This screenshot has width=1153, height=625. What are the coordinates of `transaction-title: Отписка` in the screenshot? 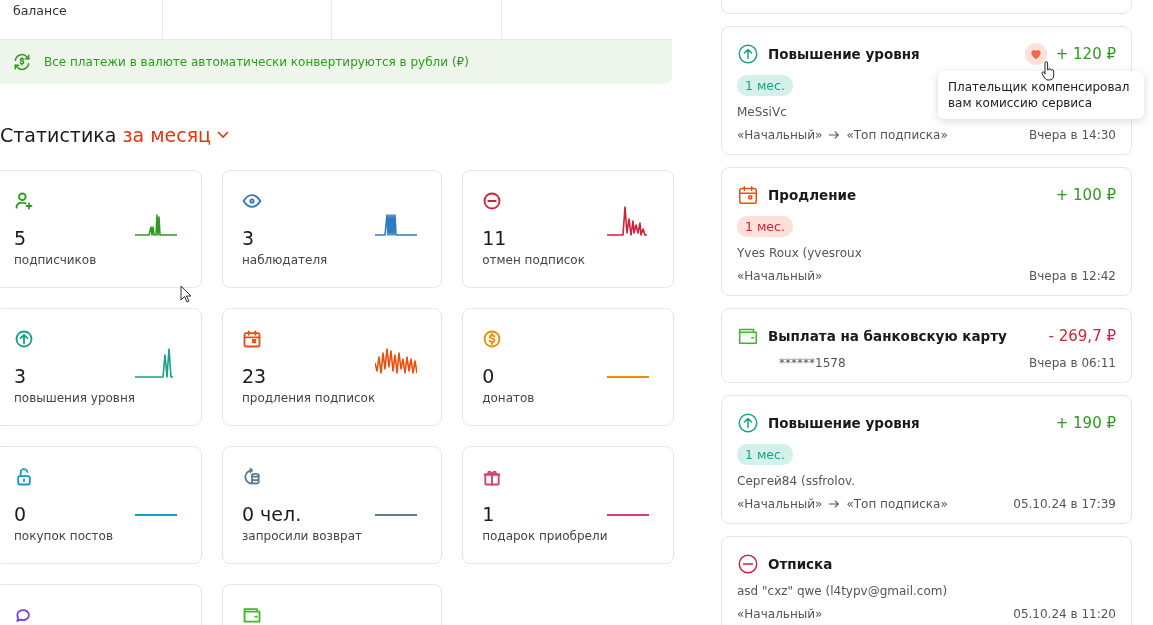 It's located at (800, 564).